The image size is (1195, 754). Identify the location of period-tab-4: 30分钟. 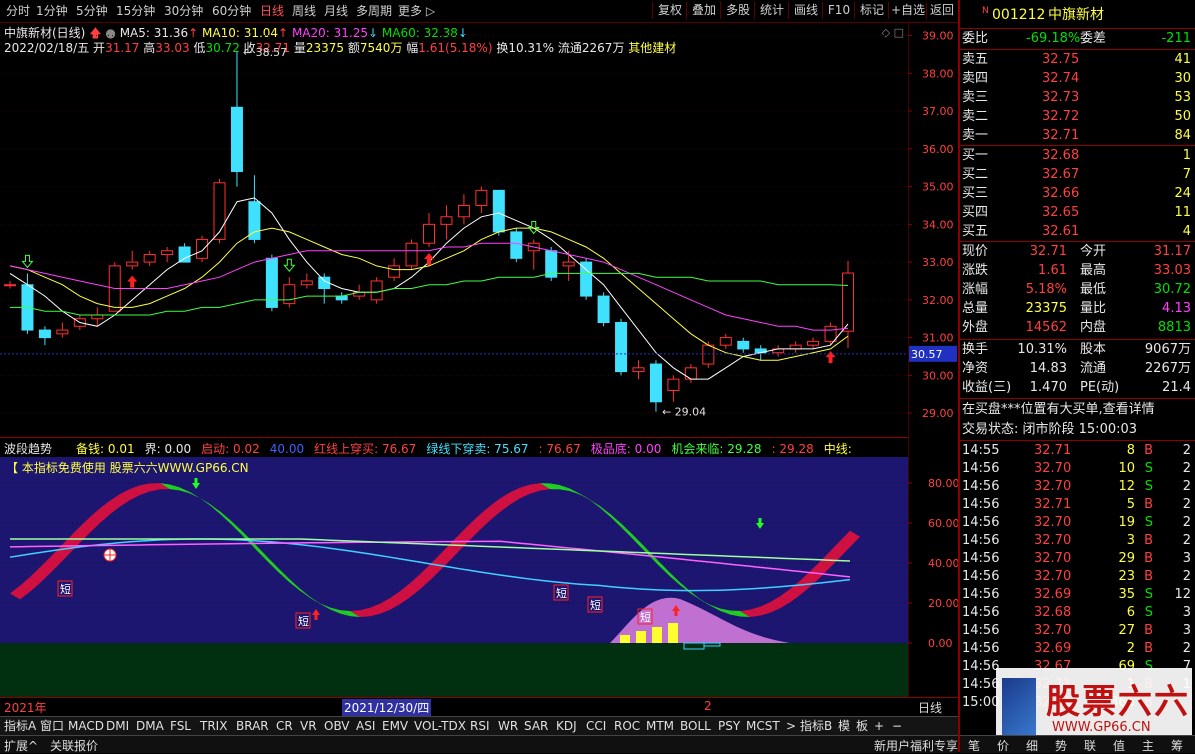
(183, 11).